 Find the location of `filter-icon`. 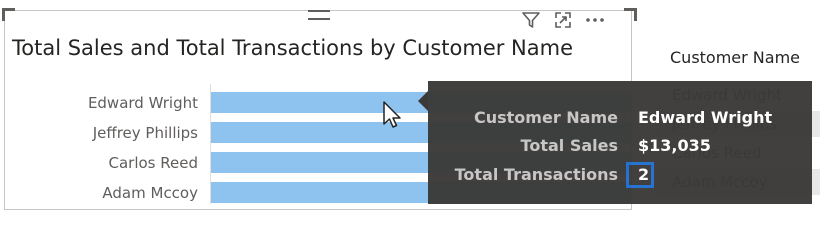

filter-icon is located at coordinates (531, 20).